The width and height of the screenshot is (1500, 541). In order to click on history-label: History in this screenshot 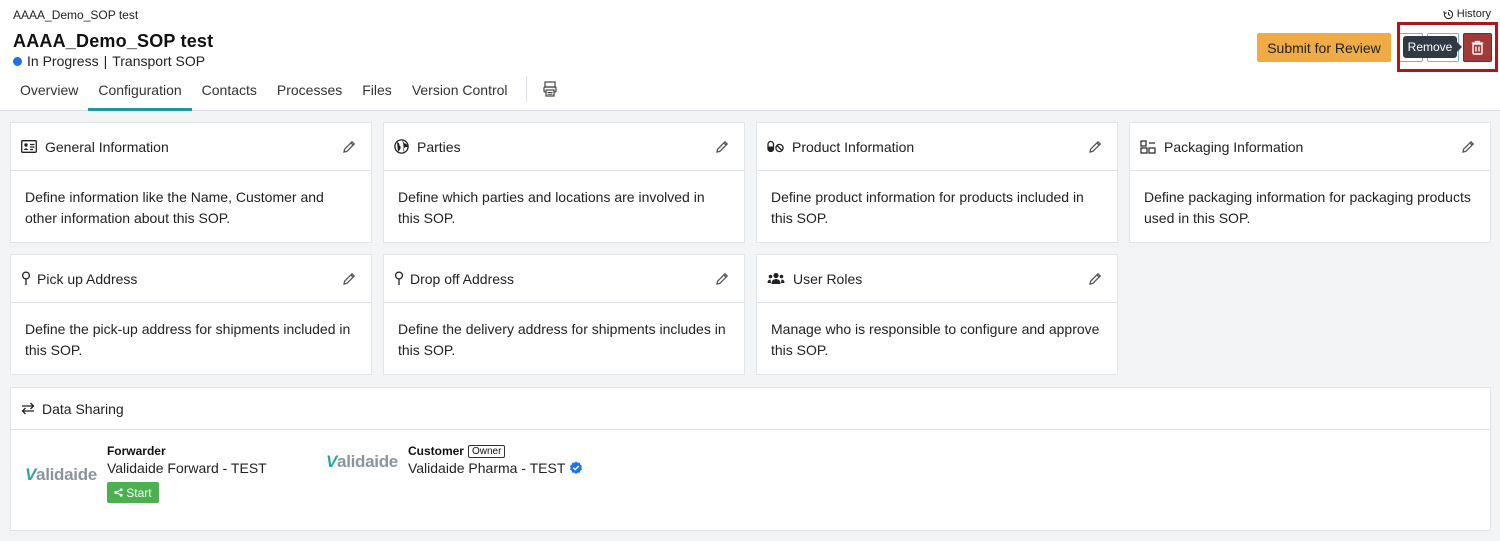, I will do `click(1473, 14)`.